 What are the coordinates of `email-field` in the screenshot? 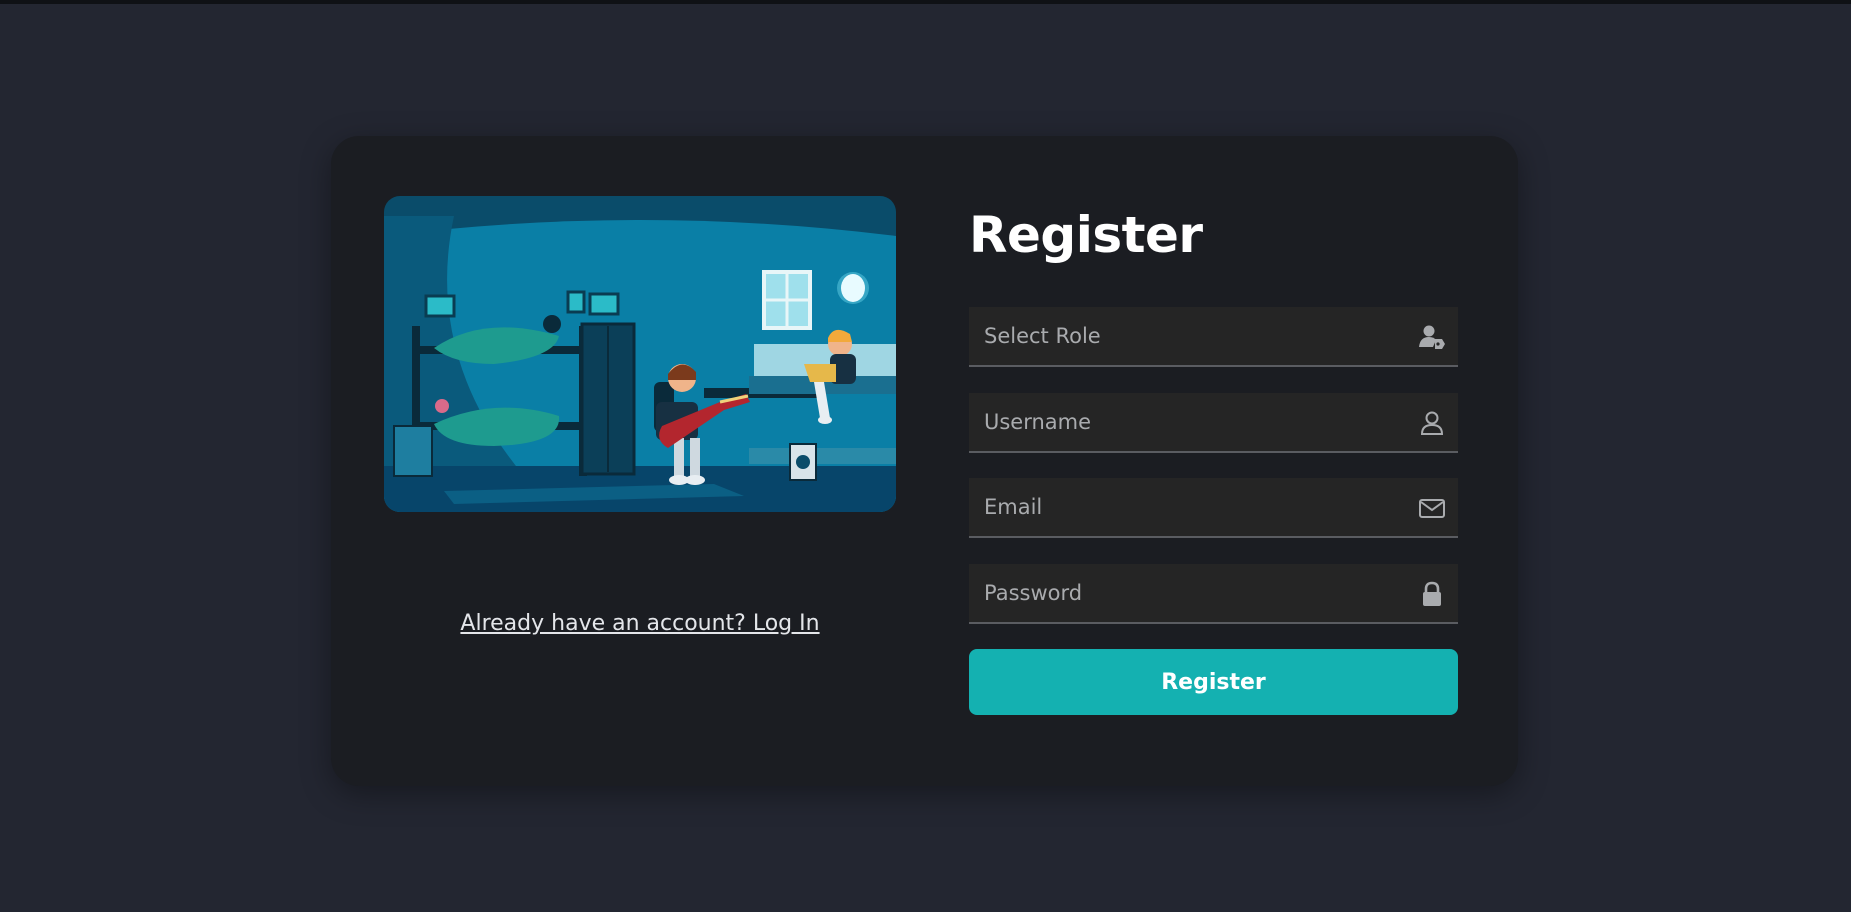 It's located at (1213, 508).